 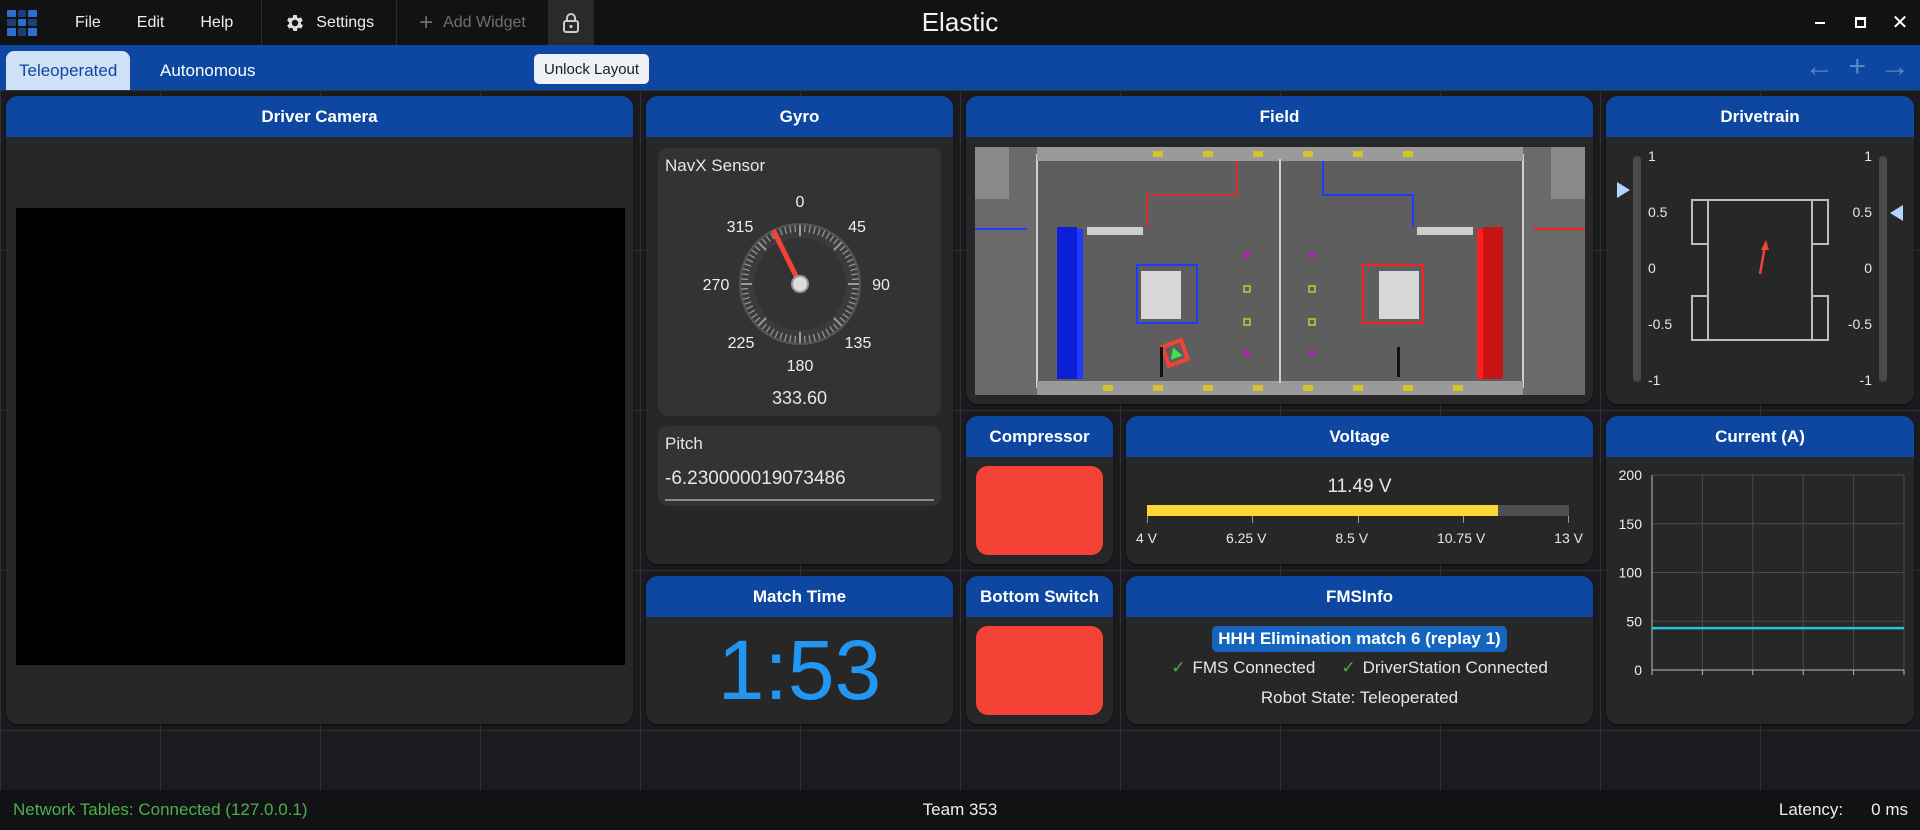 What do you see at coordinates (1868, 156) in the screenshot?
I see `right-scale-1: 1` at bounding box center [1868, 156].